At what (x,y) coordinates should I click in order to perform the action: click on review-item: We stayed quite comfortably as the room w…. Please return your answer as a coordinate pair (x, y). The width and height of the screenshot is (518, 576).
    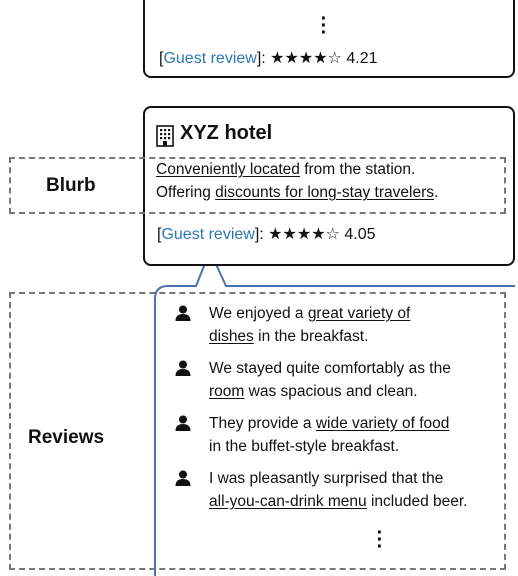
    Looking at the image, I should click on (342, 380).